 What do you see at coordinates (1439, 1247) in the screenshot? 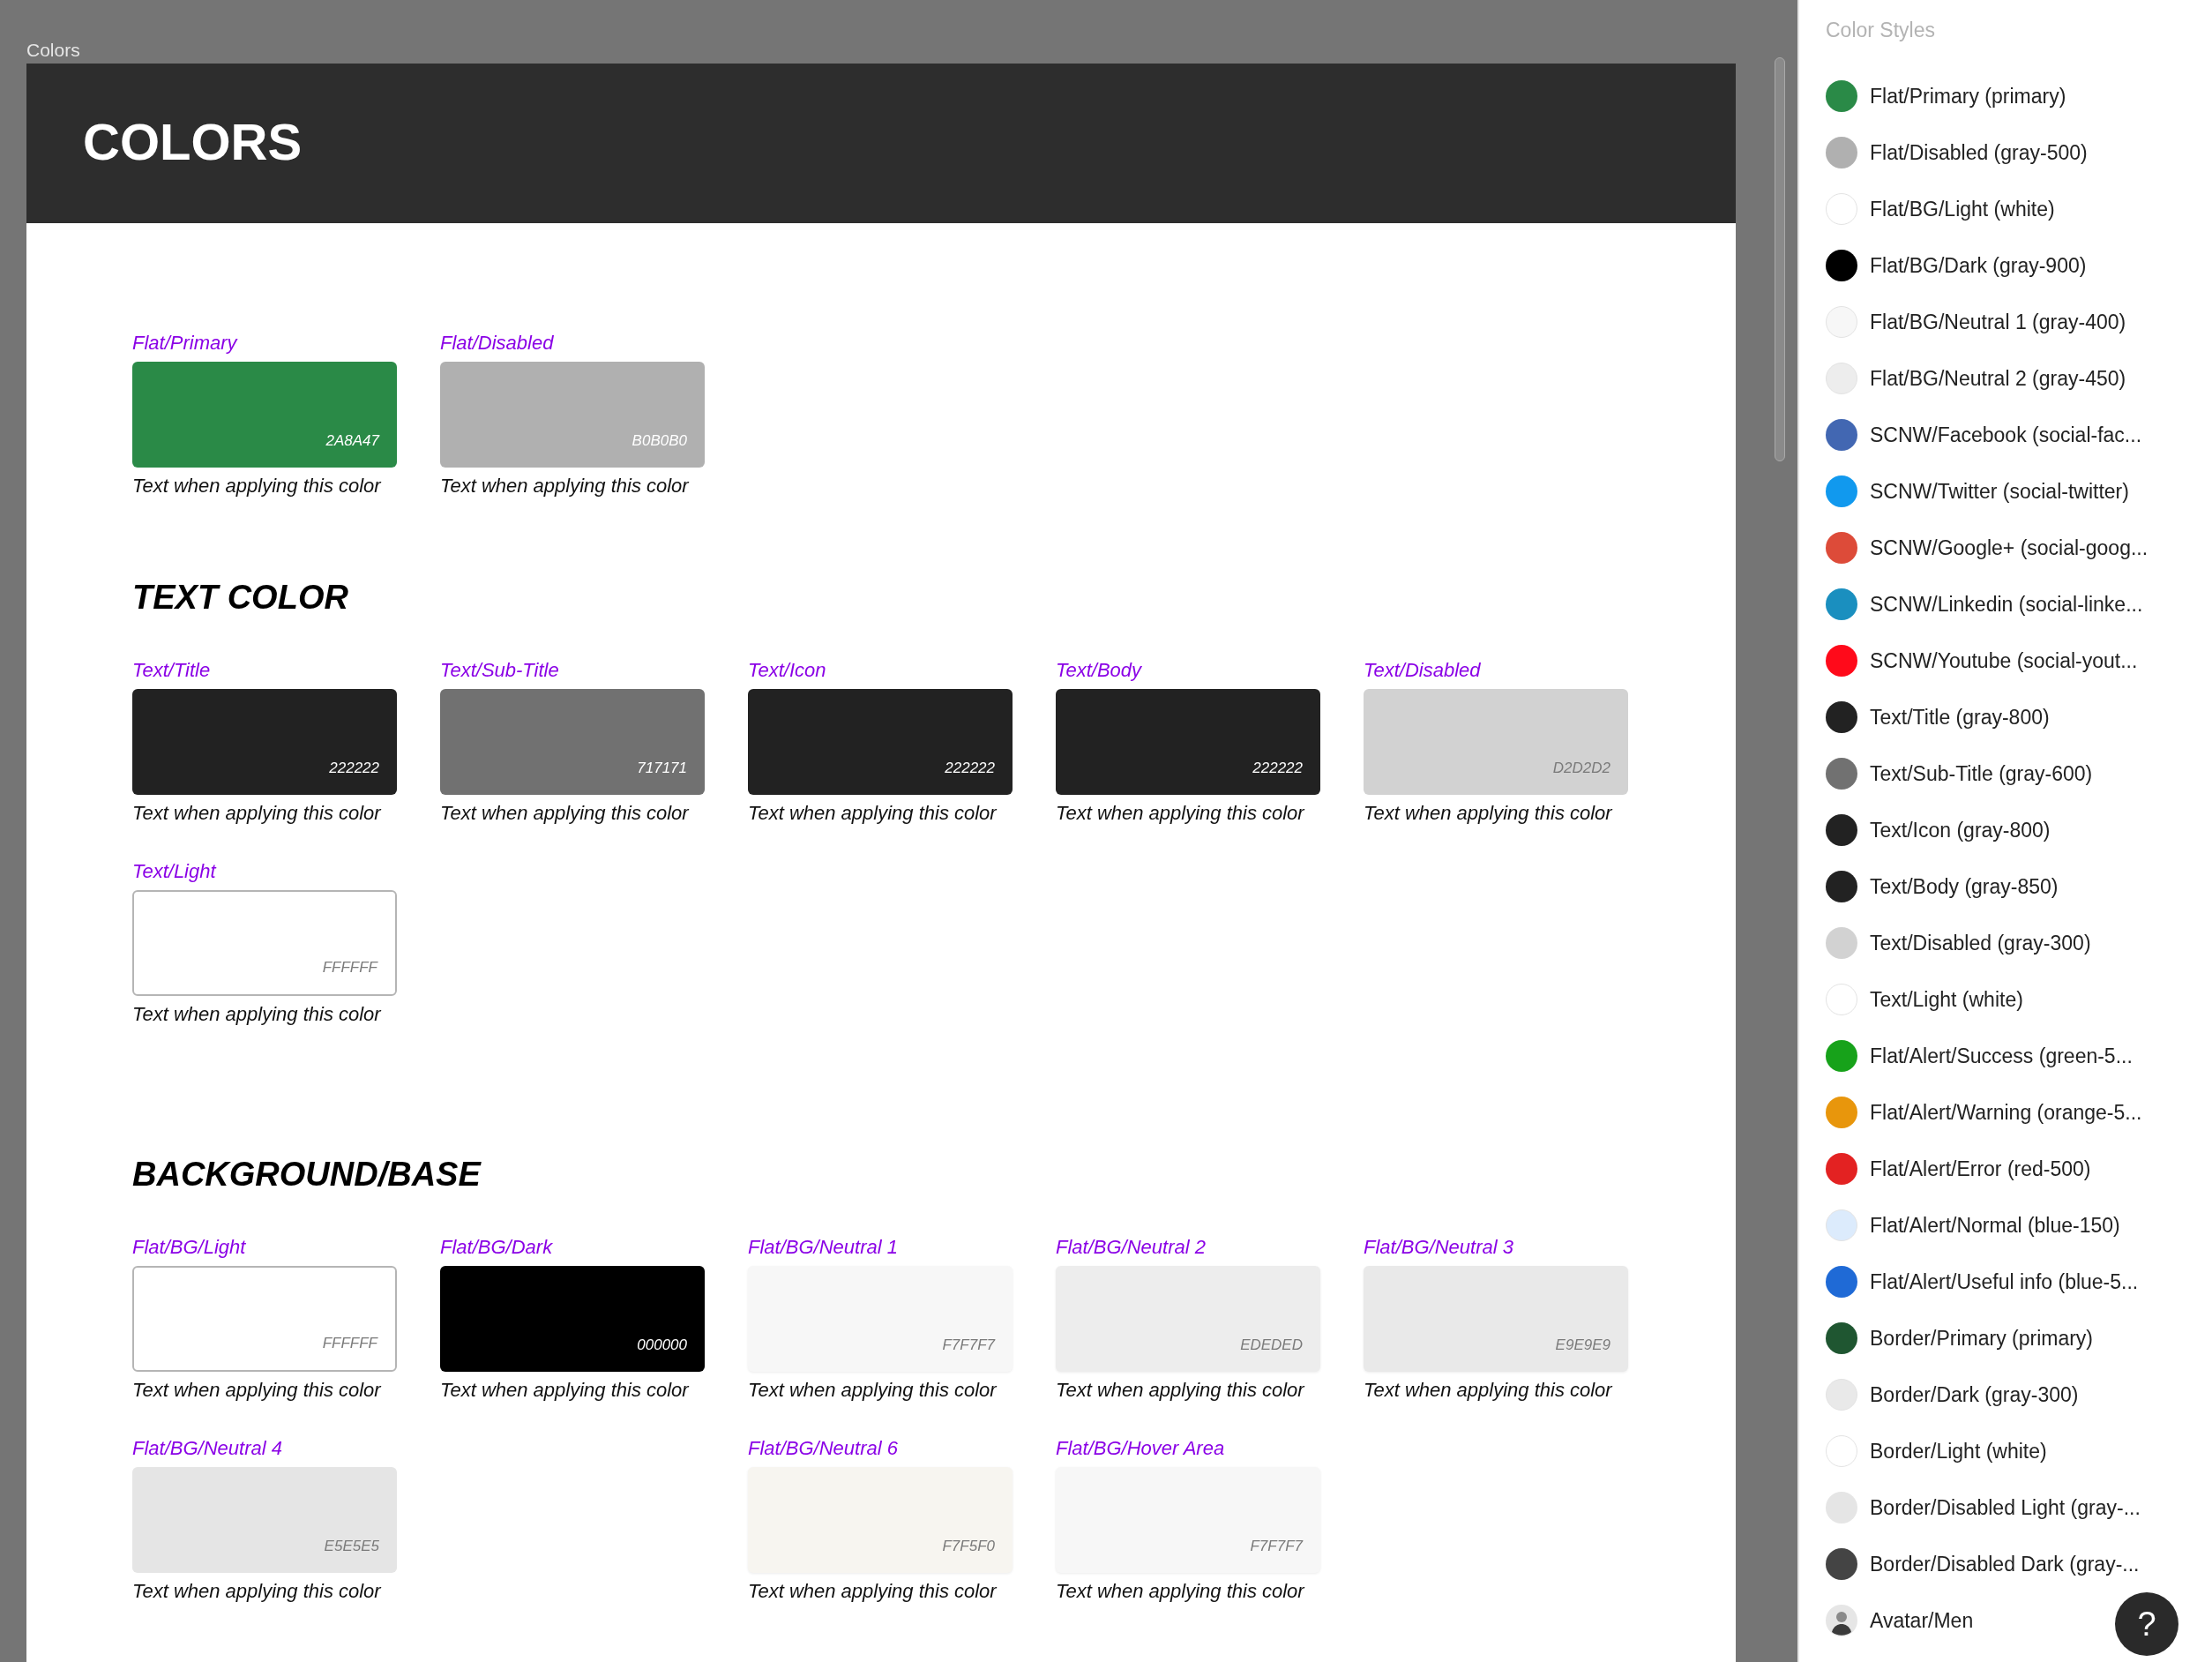
I see `swatch-label: Flat/BG/Neutral 3` at bounding box center [1439, 1247].